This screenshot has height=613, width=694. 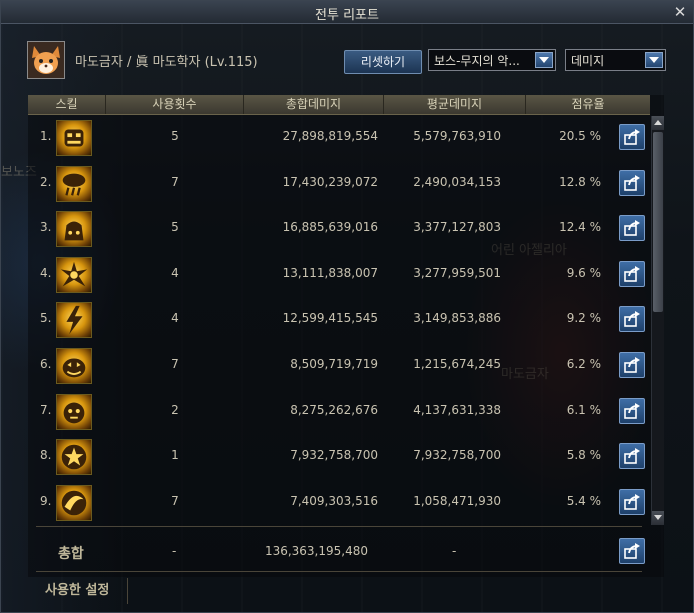 I want to click on total-average: -, so click(x=454, y=551).